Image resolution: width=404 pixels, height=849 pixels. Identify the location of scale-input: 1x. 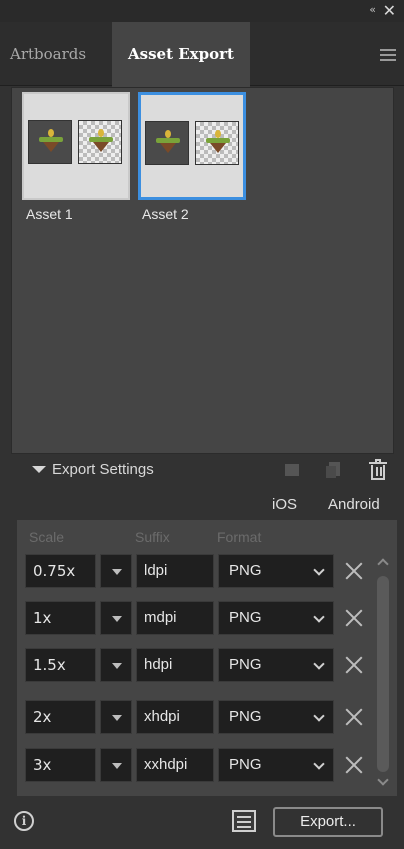
(60, 618).